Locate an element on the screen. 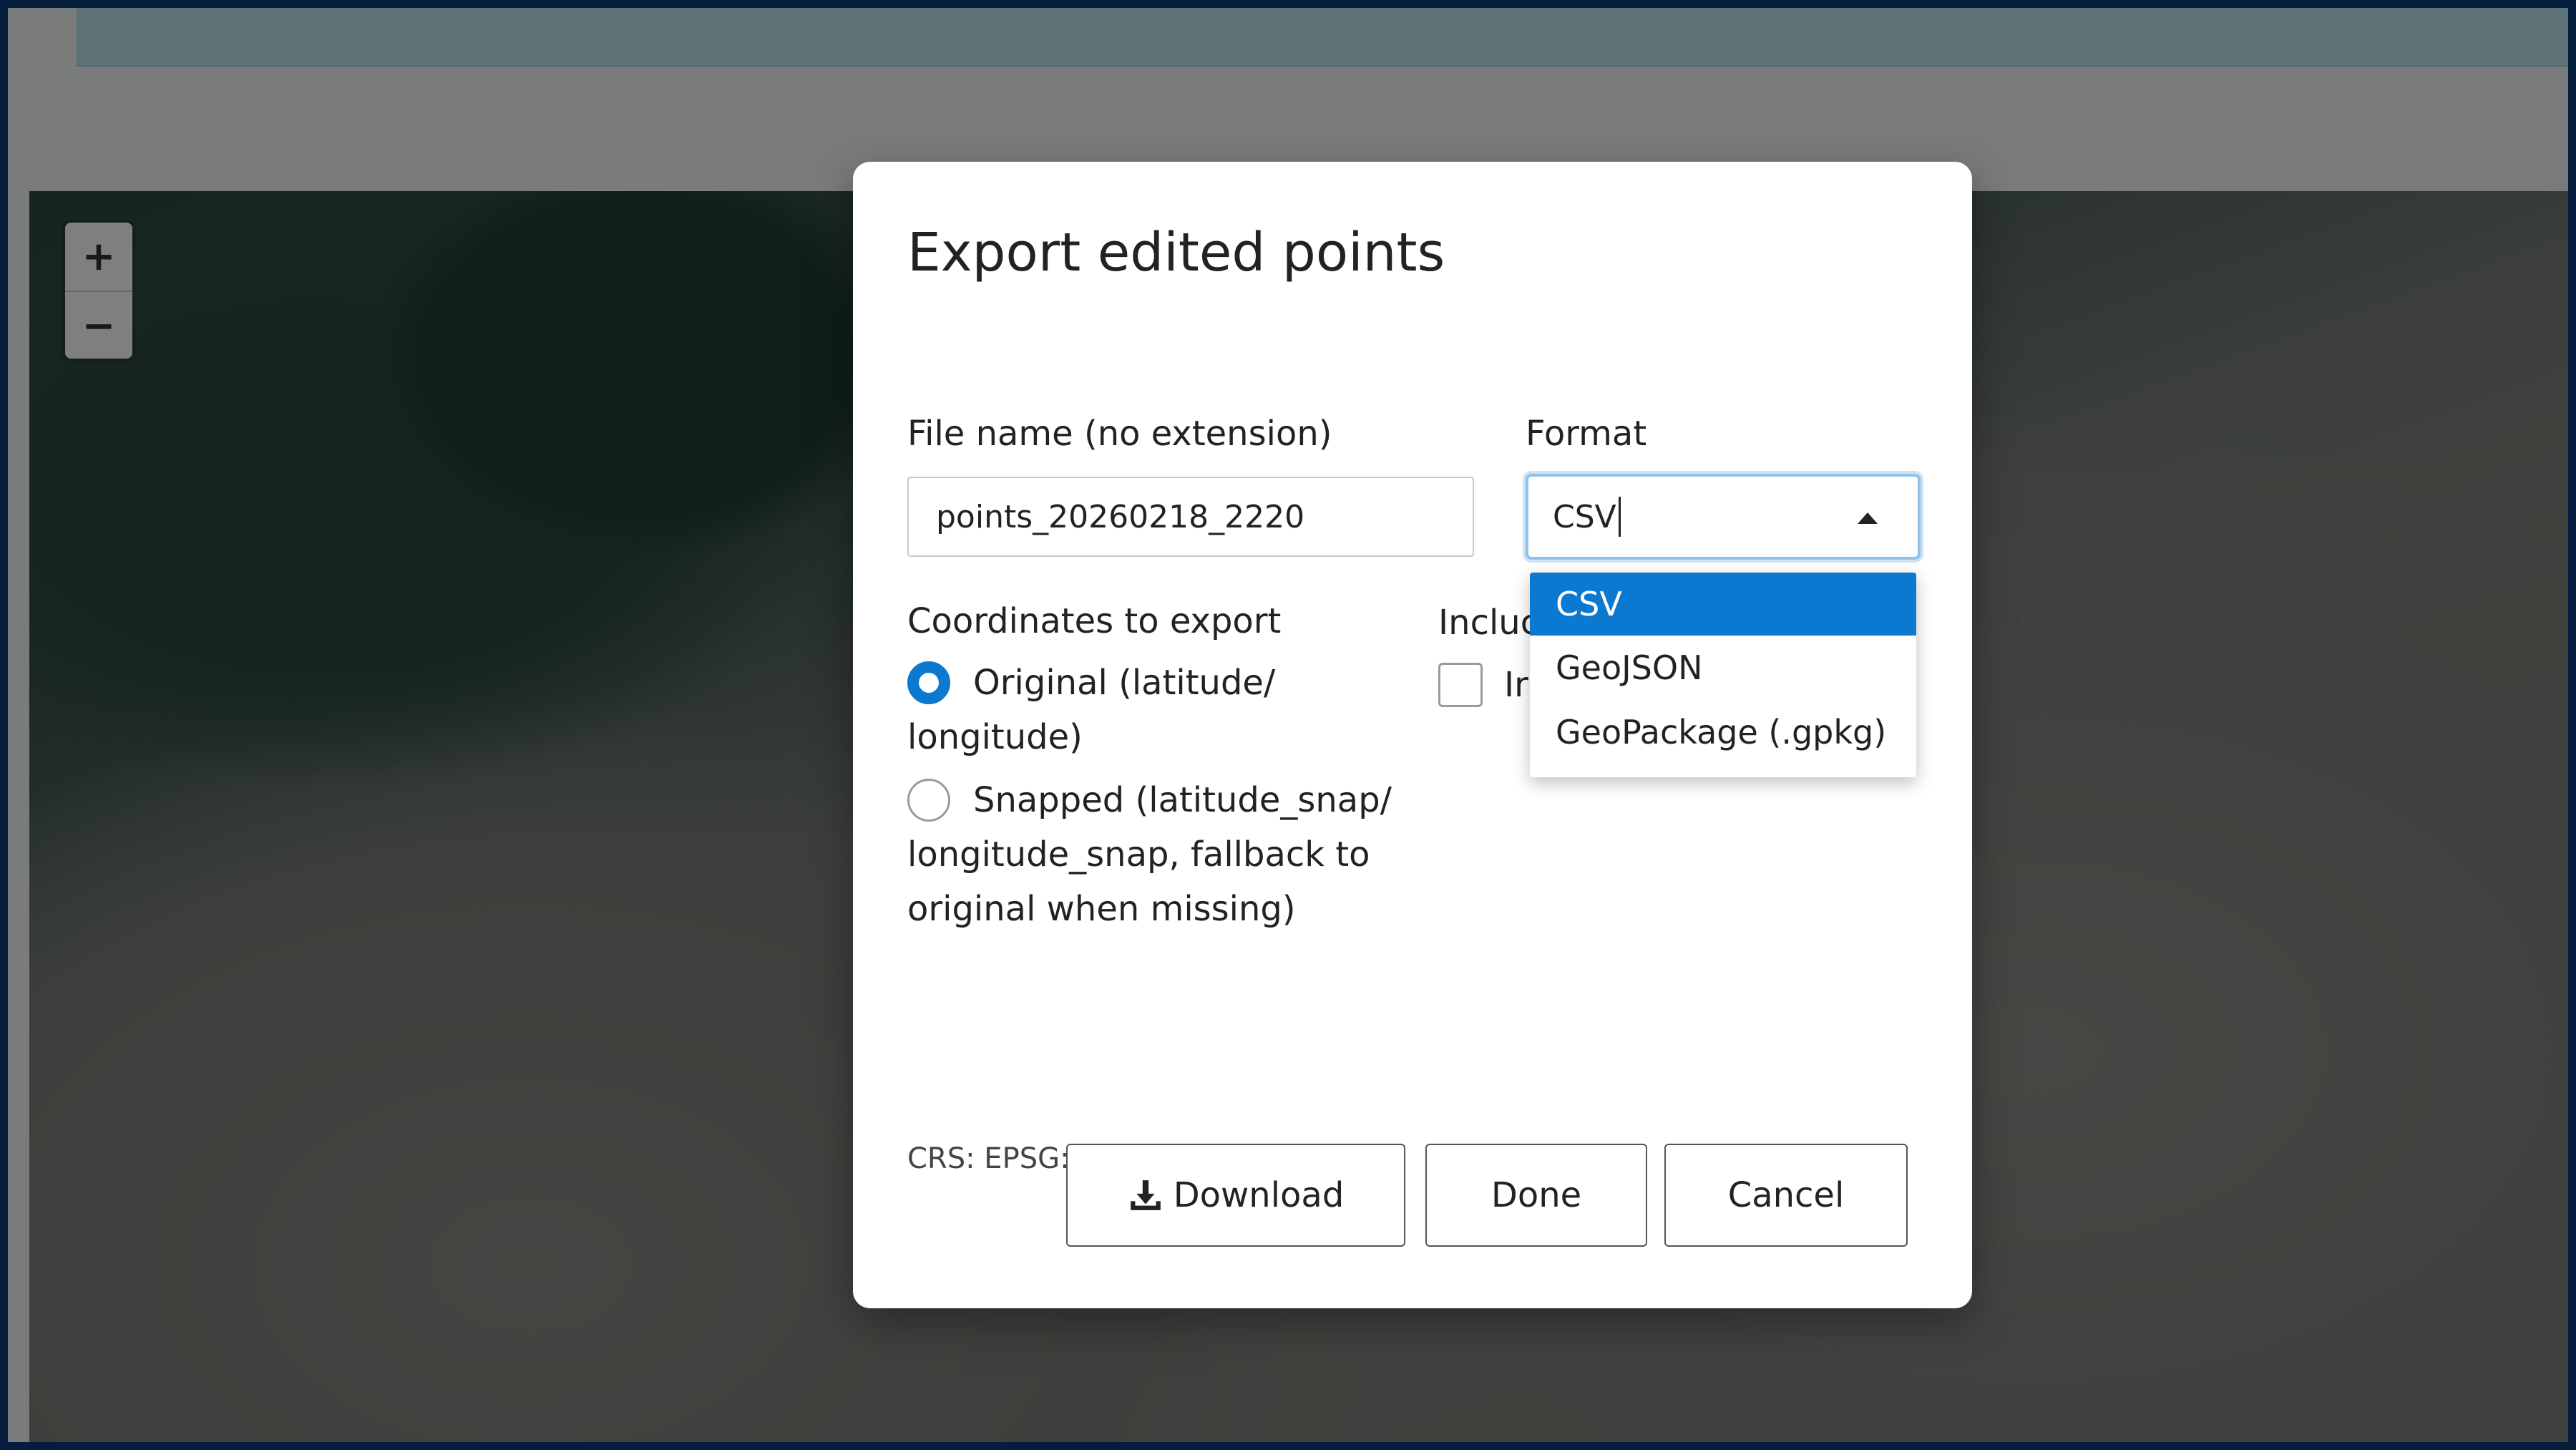  download-button: Download is located at coordinates (1235, 1195).